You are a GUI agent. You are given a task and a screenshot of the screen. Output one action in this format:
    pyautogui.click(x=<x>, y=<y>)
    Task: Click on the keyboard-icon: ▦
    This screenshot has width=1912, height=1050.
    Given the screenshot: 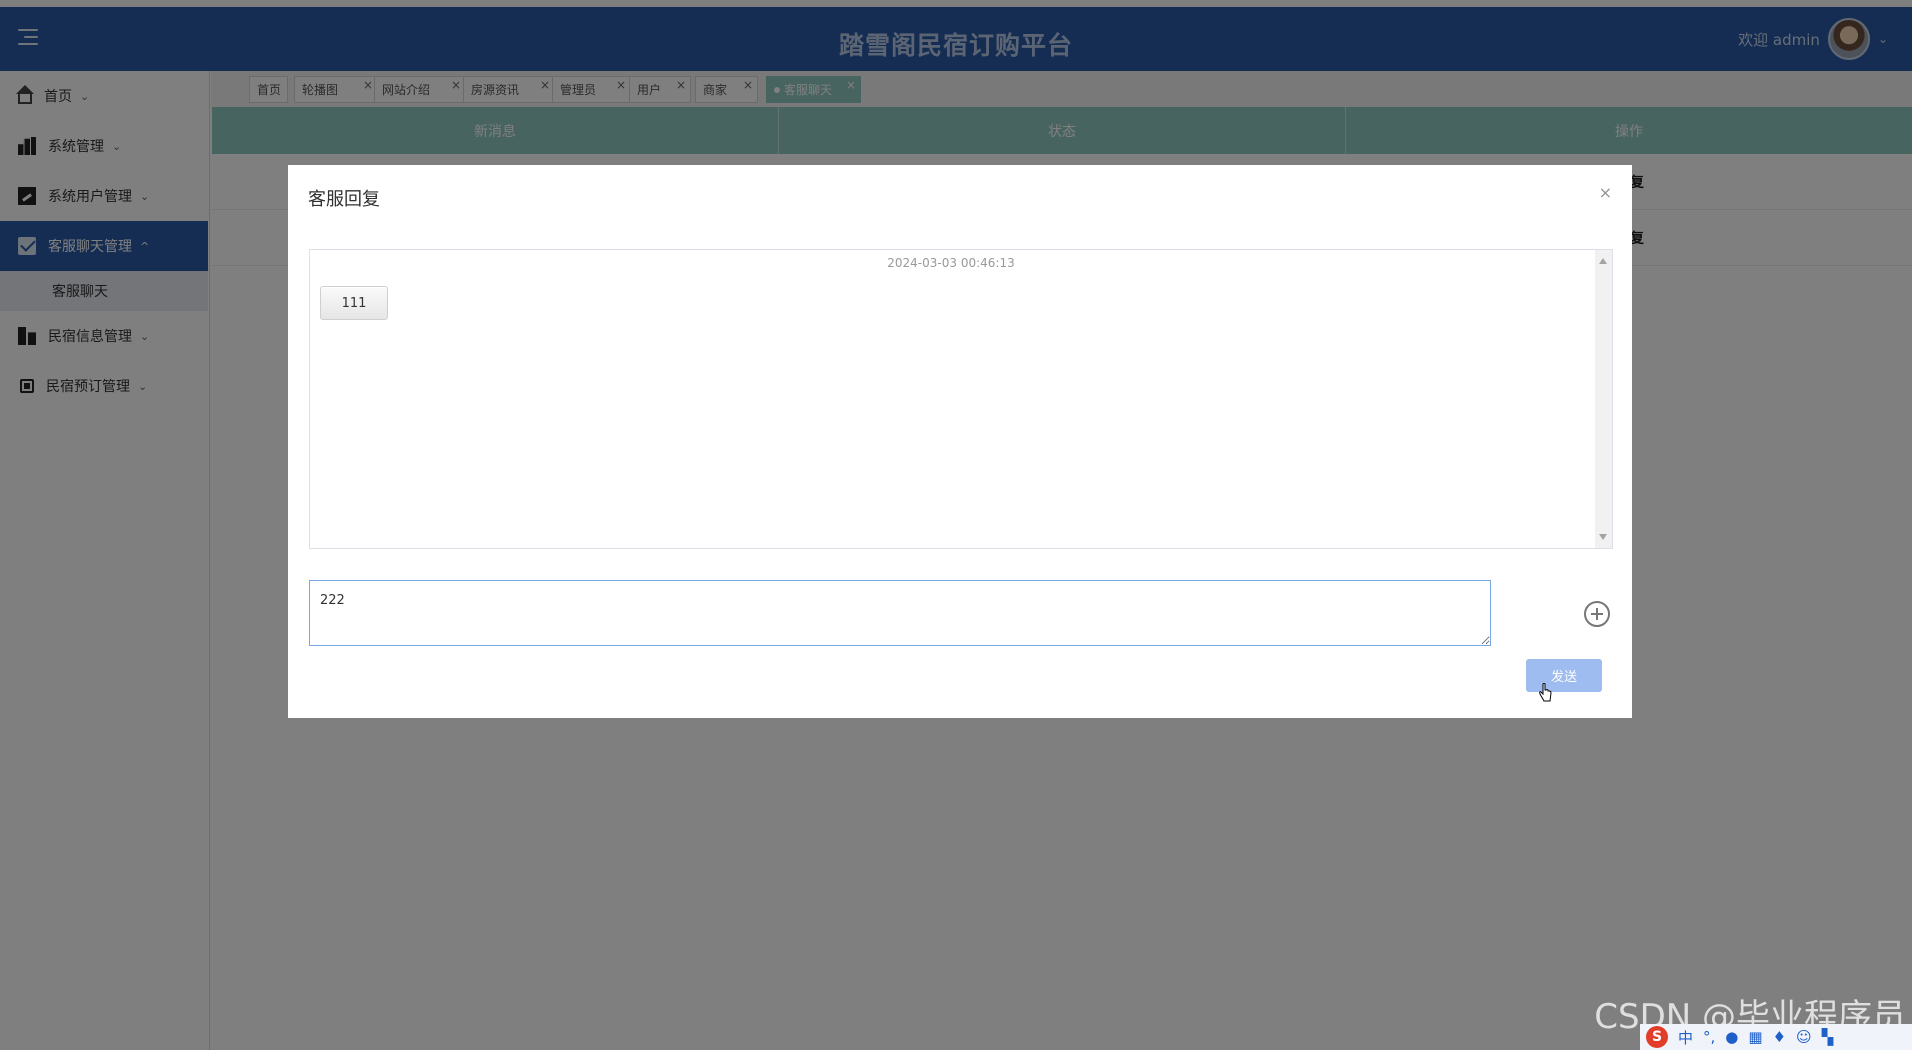 What is the action you would take?
    pyautogui.click(x=1755, y=1037)
    